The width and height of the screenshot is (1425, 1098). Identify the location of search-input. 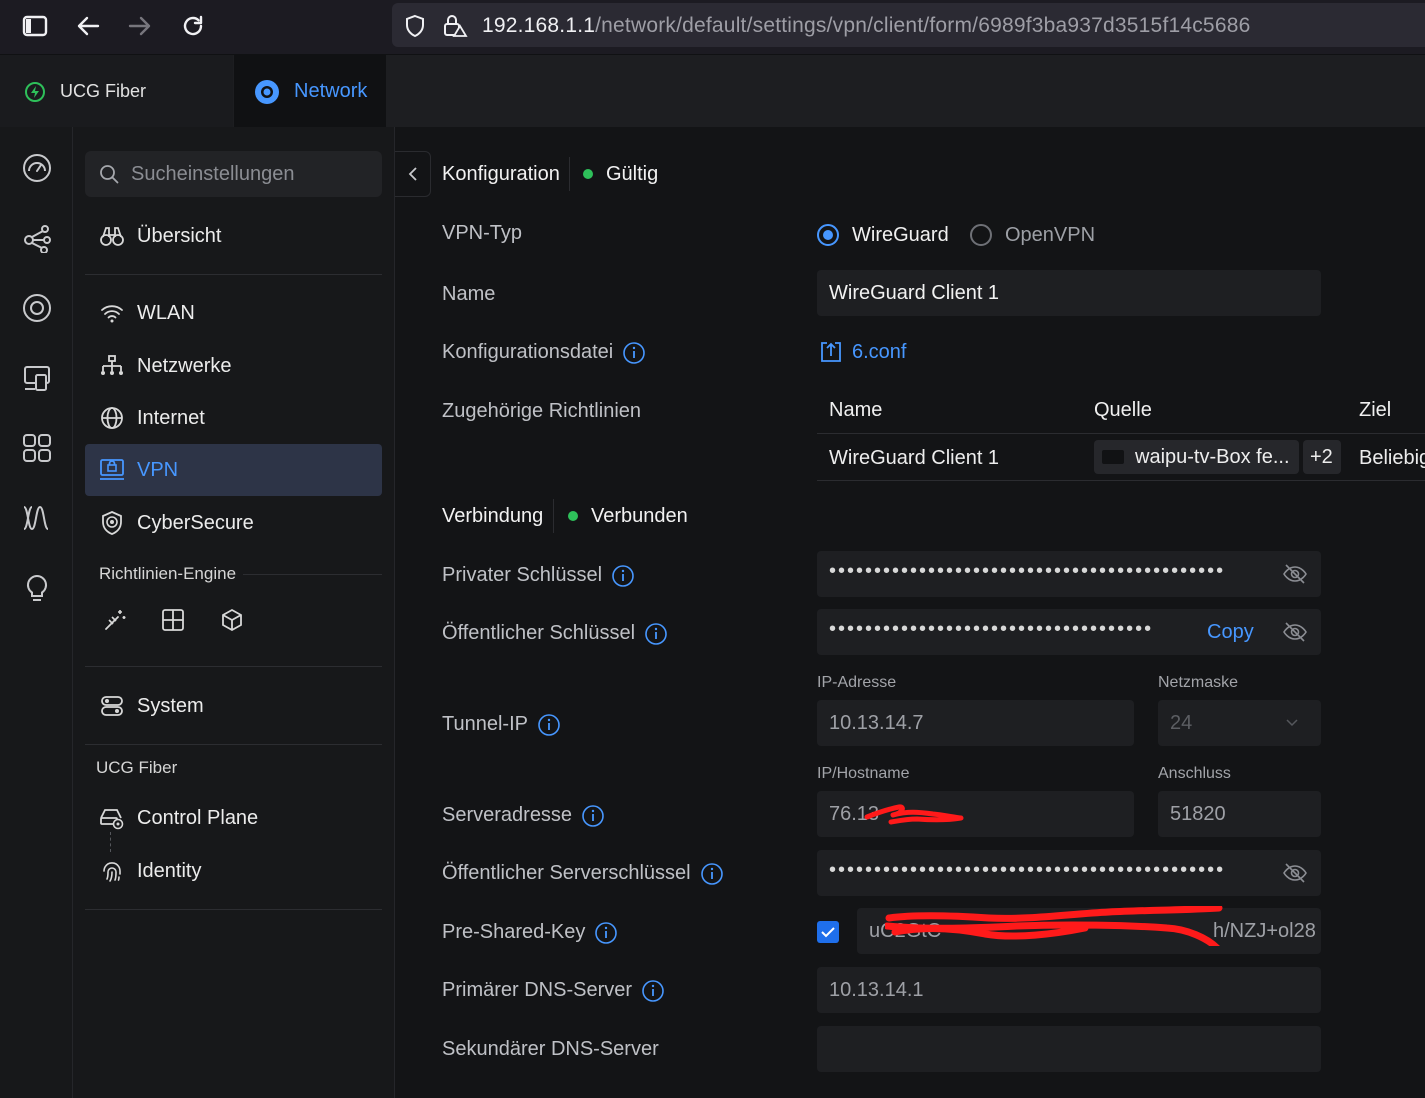
(251, 174).